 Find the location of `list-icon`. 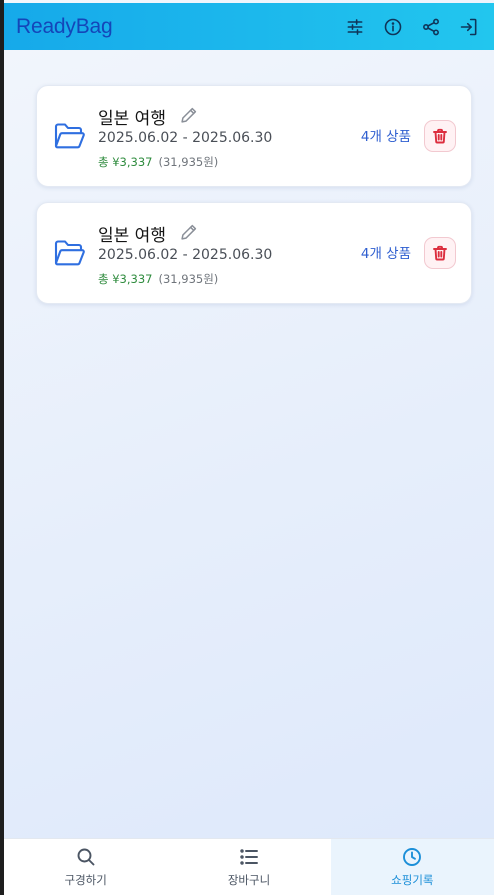

list-icon is located at coordinates (249, 856).